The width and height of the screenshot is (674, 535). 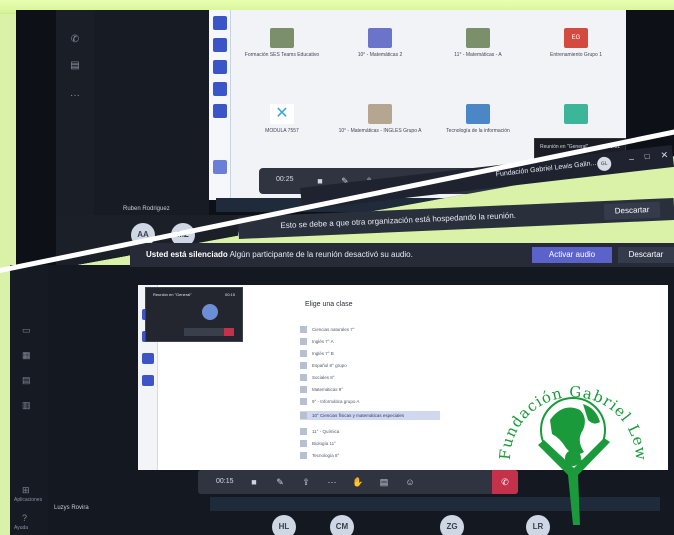 What do you see at coordinates (282, 114) in the screenshot?
I see `team-thumbnail: ✕` at bounding box center [282, 114].